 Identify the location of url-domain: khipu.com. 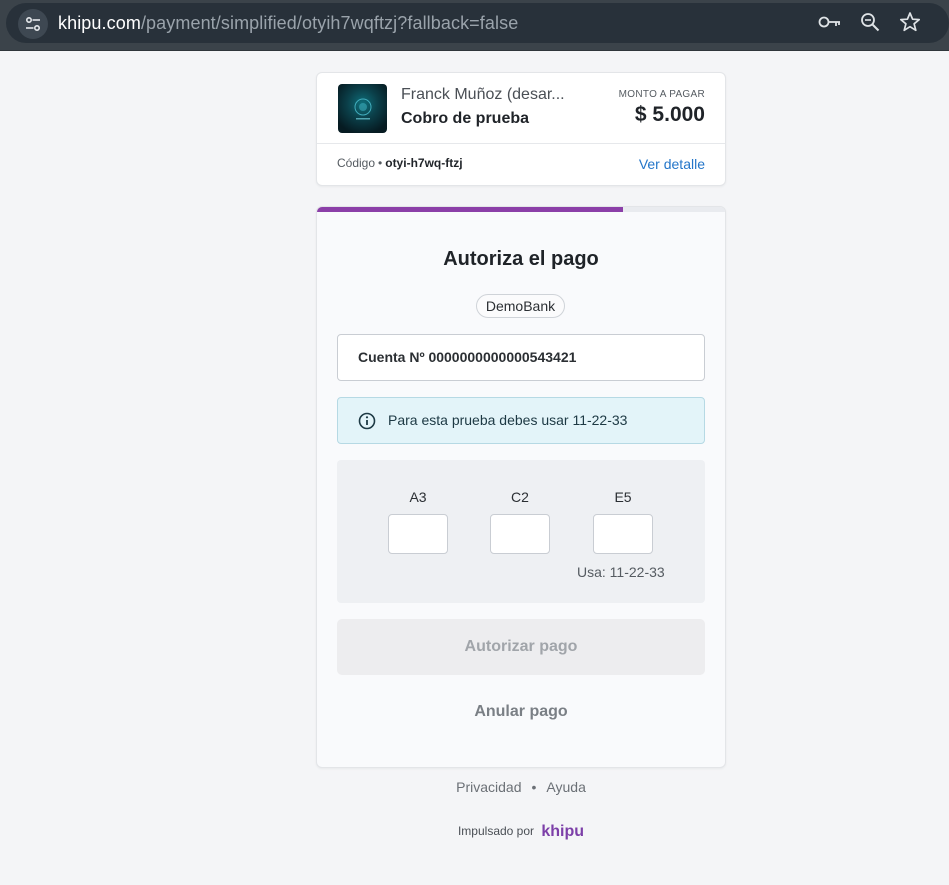
(99, 23).